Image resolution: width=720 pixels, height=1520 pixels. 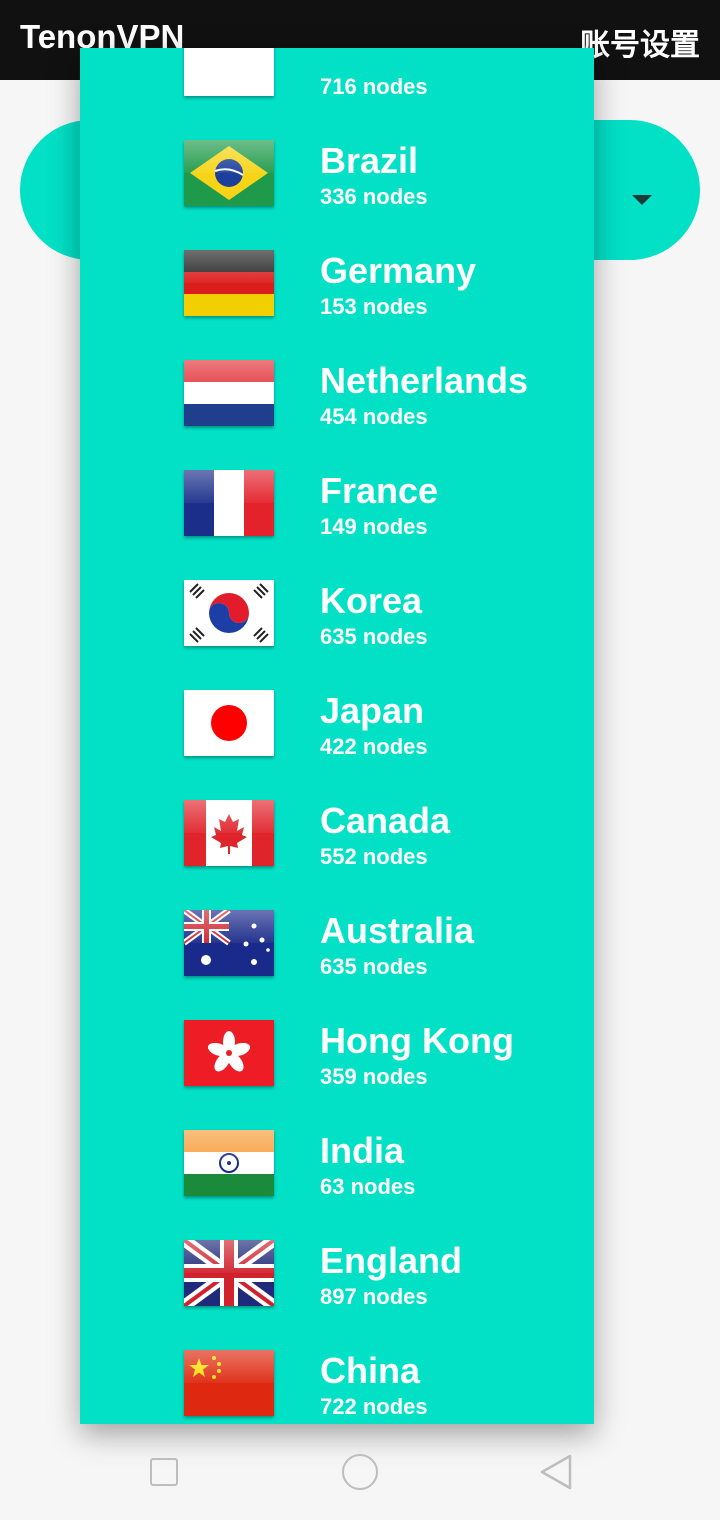 What do you see at coordinates (229, 283) in the screenshot?
I see `flag-germany-icon` at bounding box center [229, 283].